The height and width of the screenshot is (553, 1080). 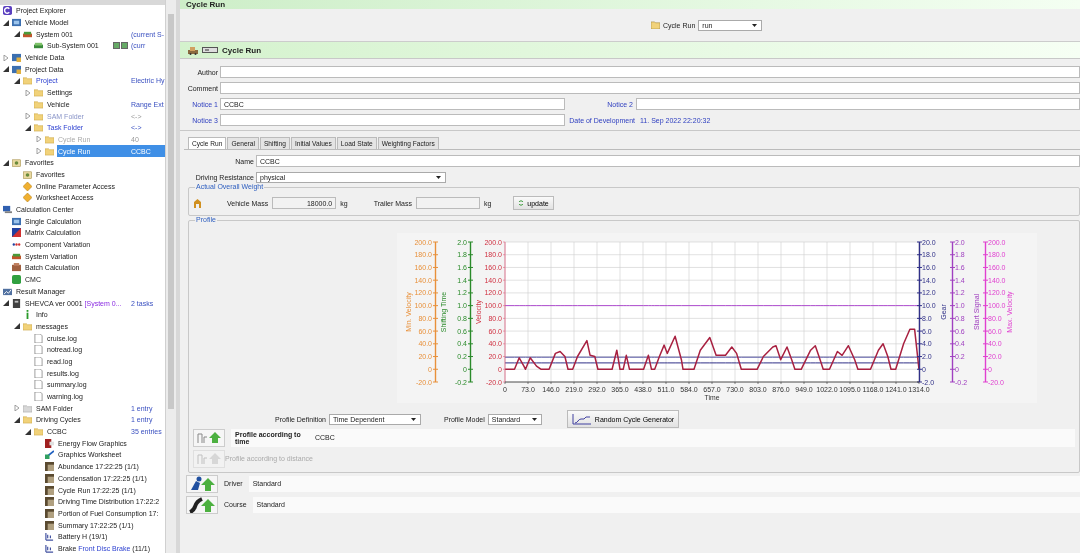 What do you see at coordinates (16, 303) in the screenshot?
I see `archive-icon` at bounding box center [16, 303].